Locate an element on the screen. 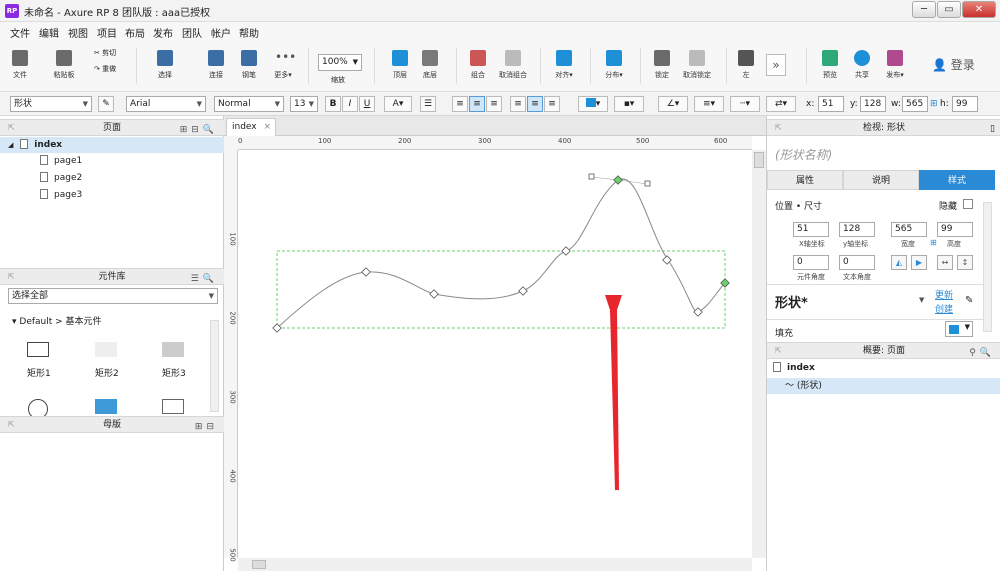 The image size is (1000, 571). unlock-button: 取消锁定 is located at coordinates (697, 65).